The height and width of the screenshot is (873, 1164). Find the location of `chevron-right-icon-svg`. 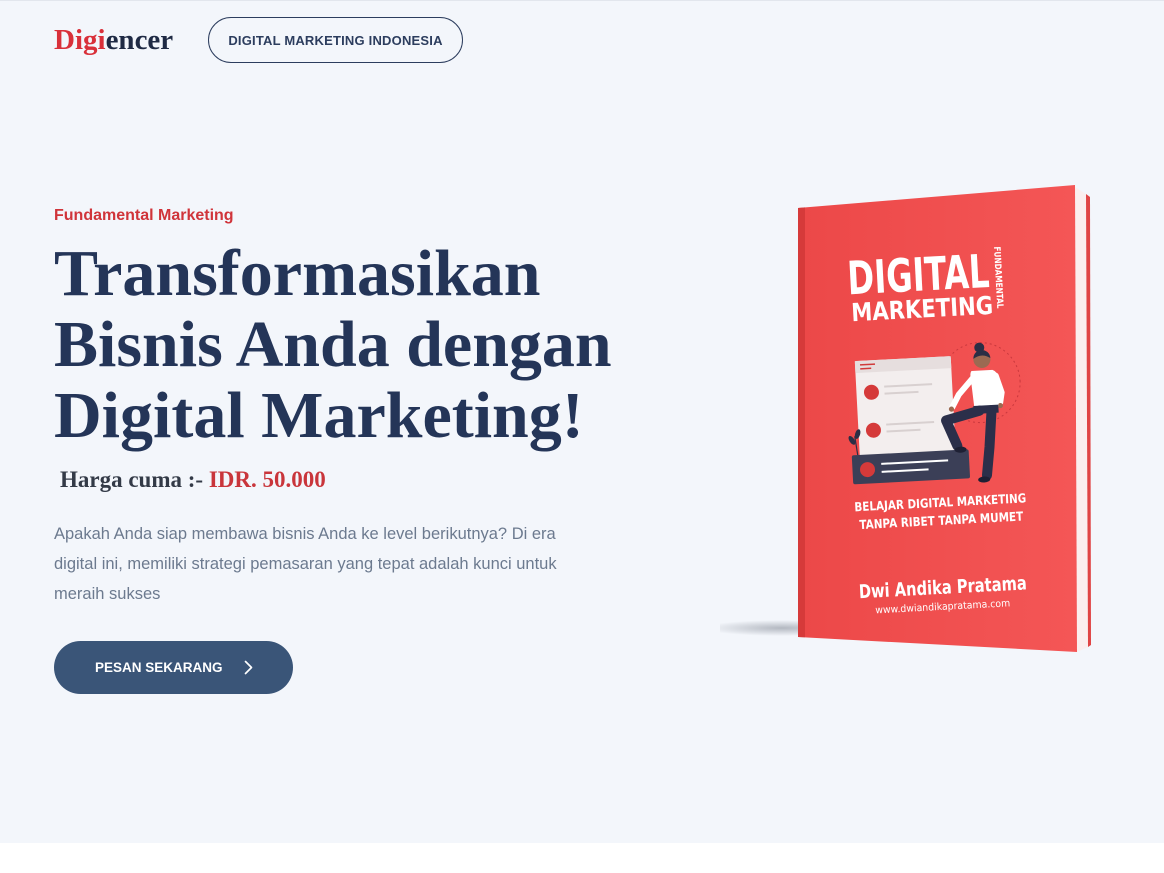

chevron-right-icon-svg is located at coordinates (248, 667).